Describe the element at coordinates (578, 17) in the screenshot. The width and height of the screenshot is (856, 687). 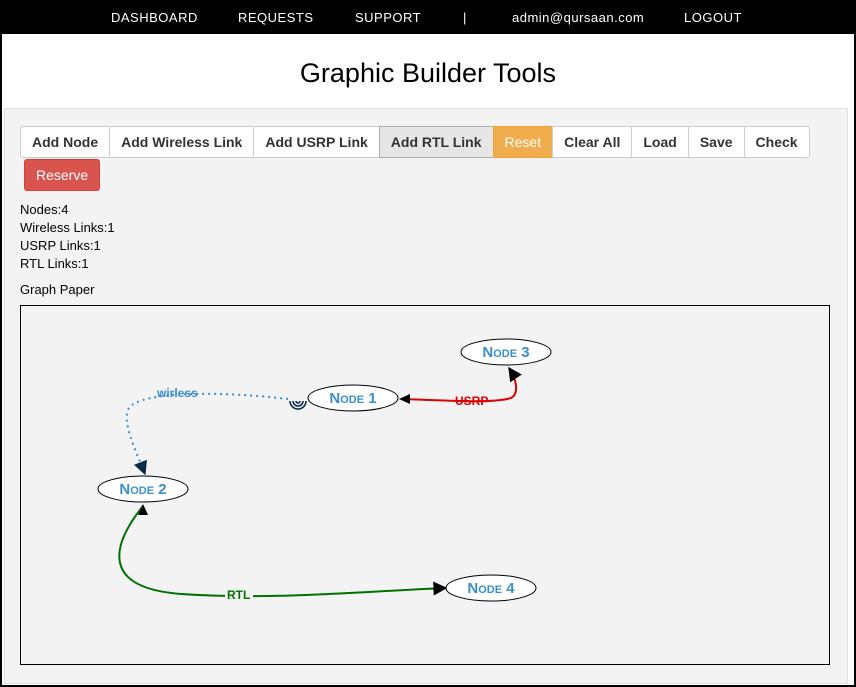
I see `nav-user-email: admin@qursaan.com` at that location.